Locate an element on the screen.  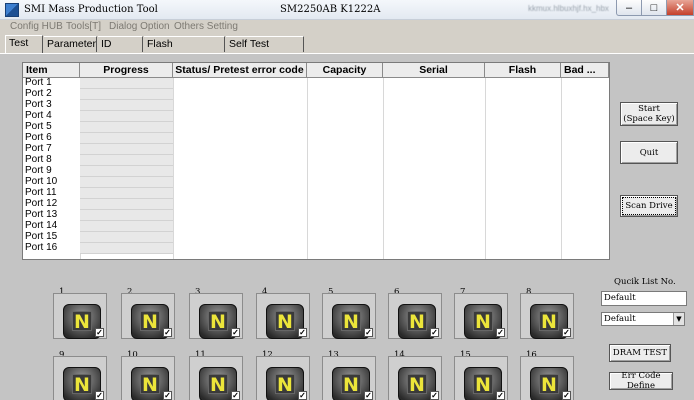
col-flash: Flash is located at coordinates (523, 70).